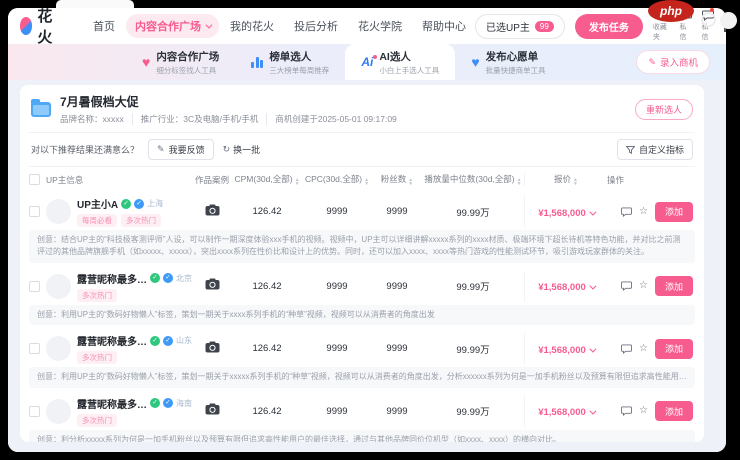 Image resolution: width=740 pixels, height=460 pixels. I want to click on give-feedback-button: ✎ 我要反馈, so click(181, 149).